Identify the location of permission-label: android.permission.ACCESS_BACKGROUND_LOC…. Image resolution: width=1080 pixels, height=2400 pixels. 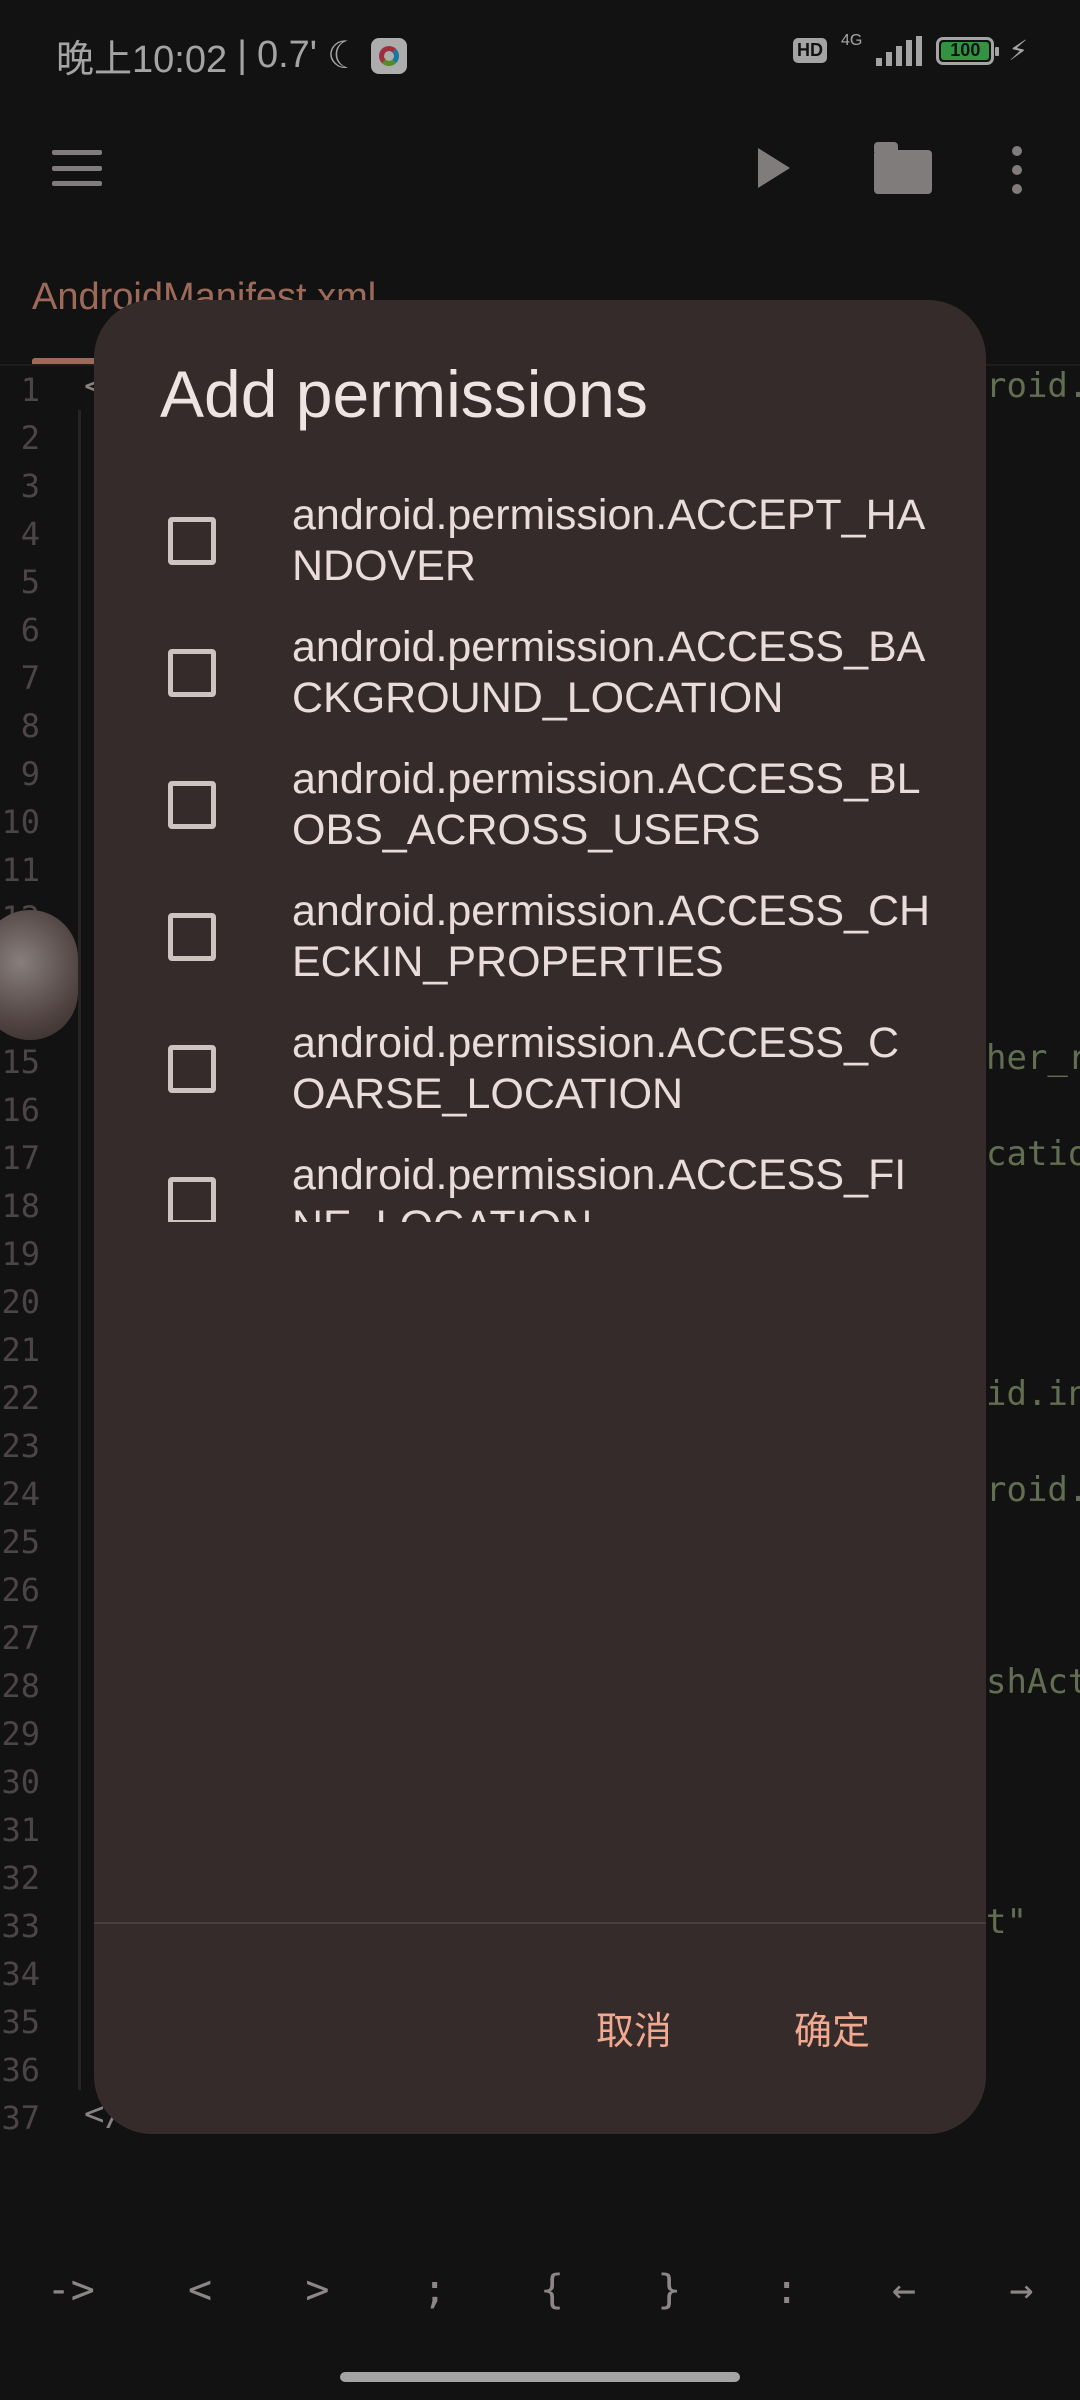
(609, 672).